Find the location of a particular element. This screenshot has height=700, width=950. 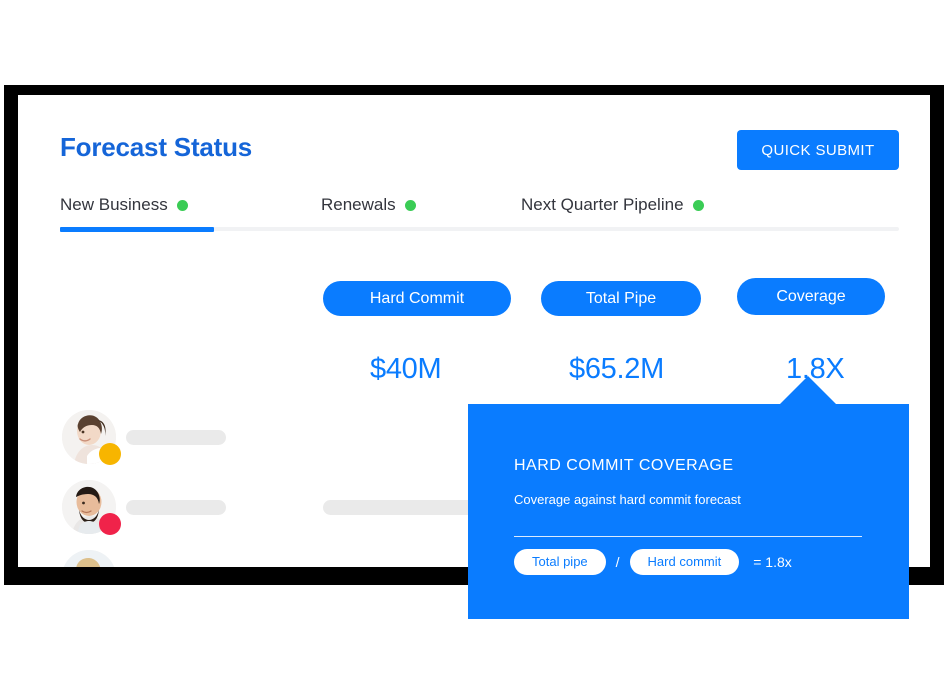

metric-value-hard-commit: $40M is located at coordinates (406, 369).